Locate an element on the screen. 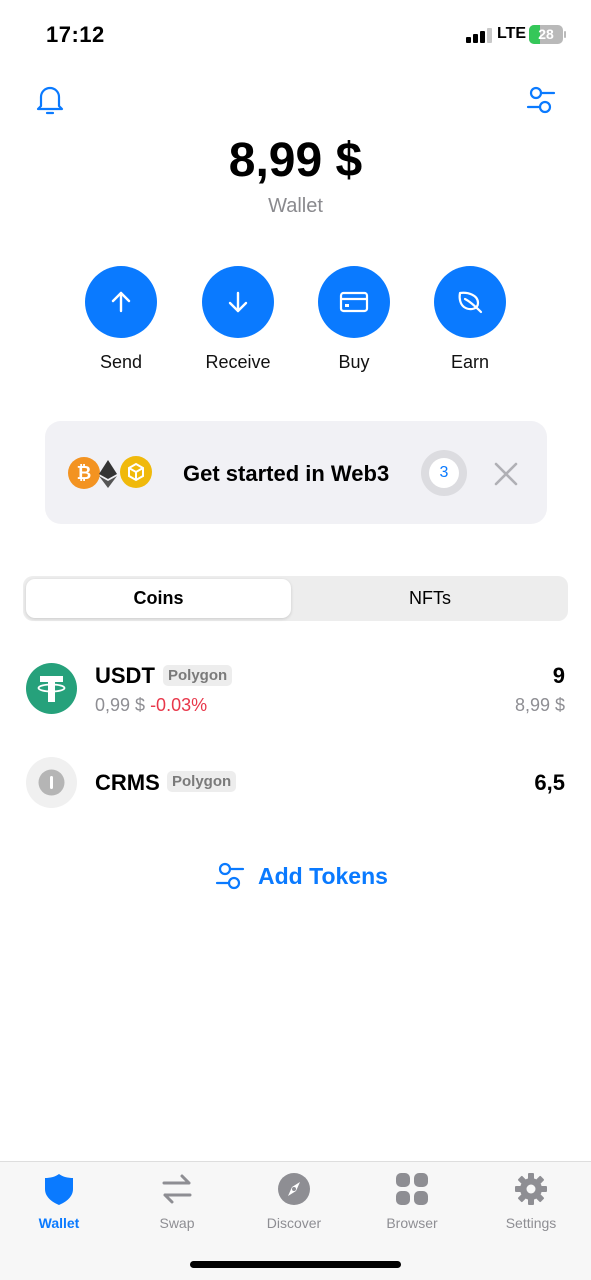 Image resolution: width=591 pixels, height=1280 pixels. buy-button: Buy is located at coordinates (354, 319).